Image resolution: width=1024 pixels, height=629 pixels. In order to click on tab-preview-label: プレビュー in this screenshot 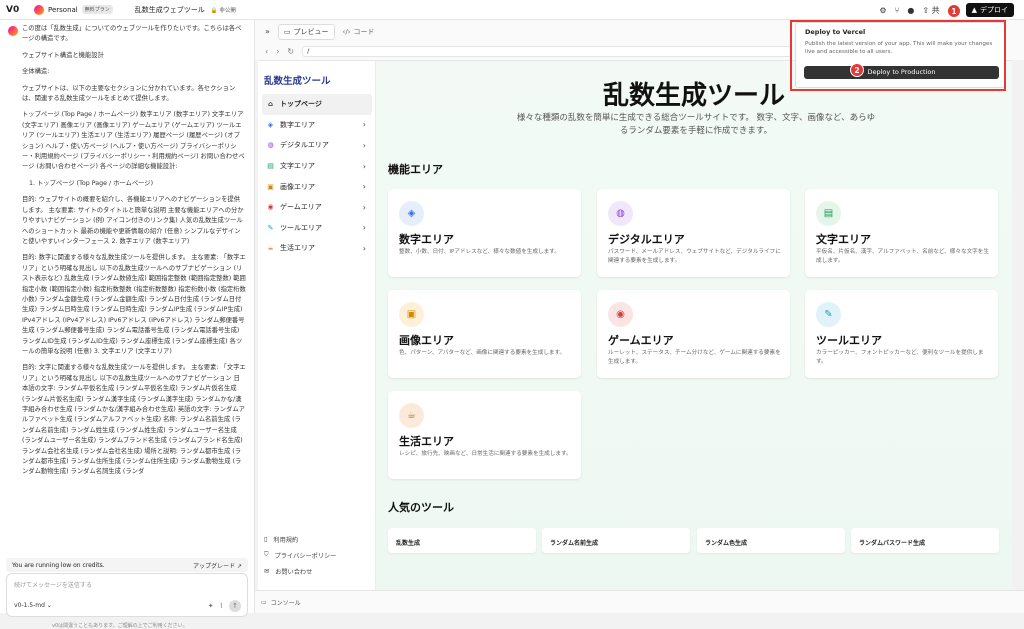, I will do `click(311, 31)`.